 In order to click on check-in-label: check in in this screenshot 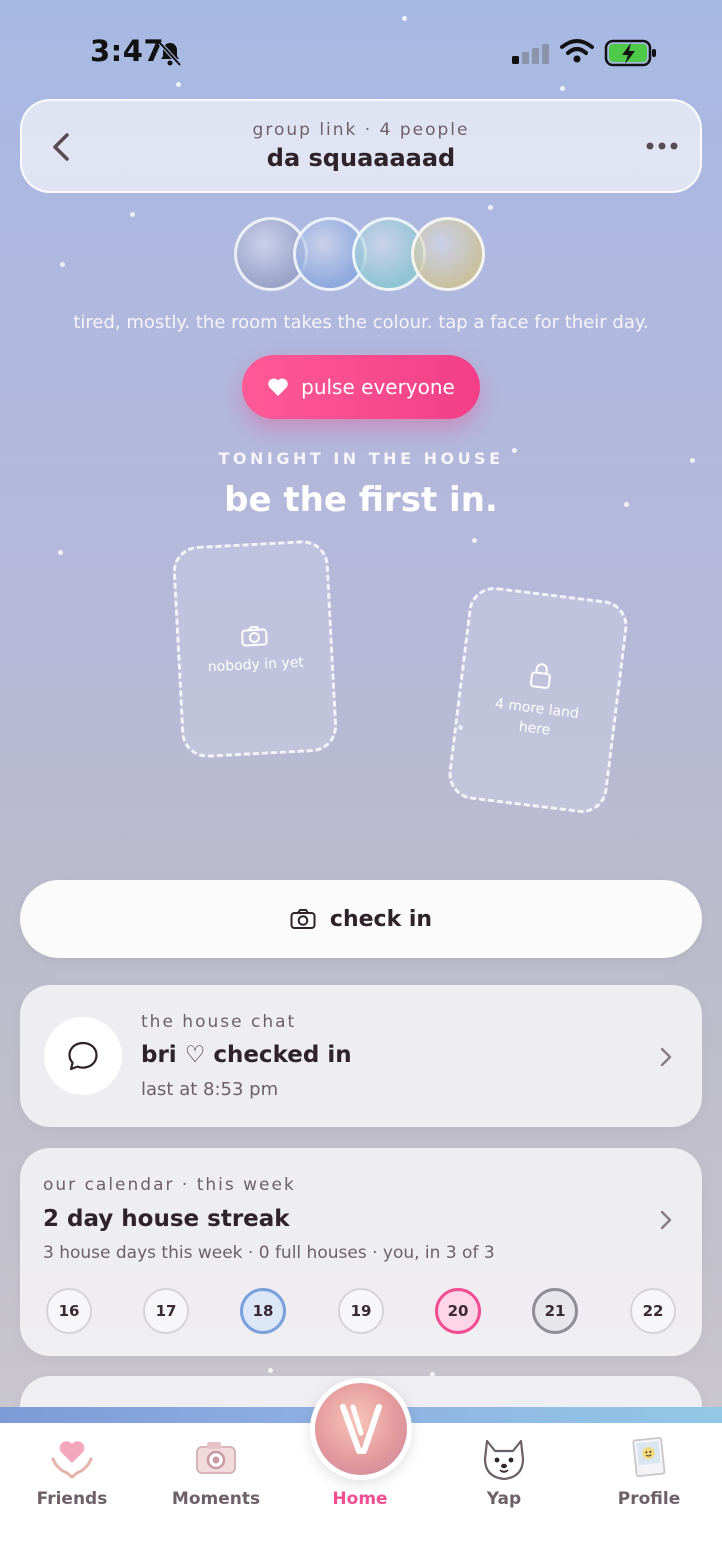, I will do `click(381, 919)`.